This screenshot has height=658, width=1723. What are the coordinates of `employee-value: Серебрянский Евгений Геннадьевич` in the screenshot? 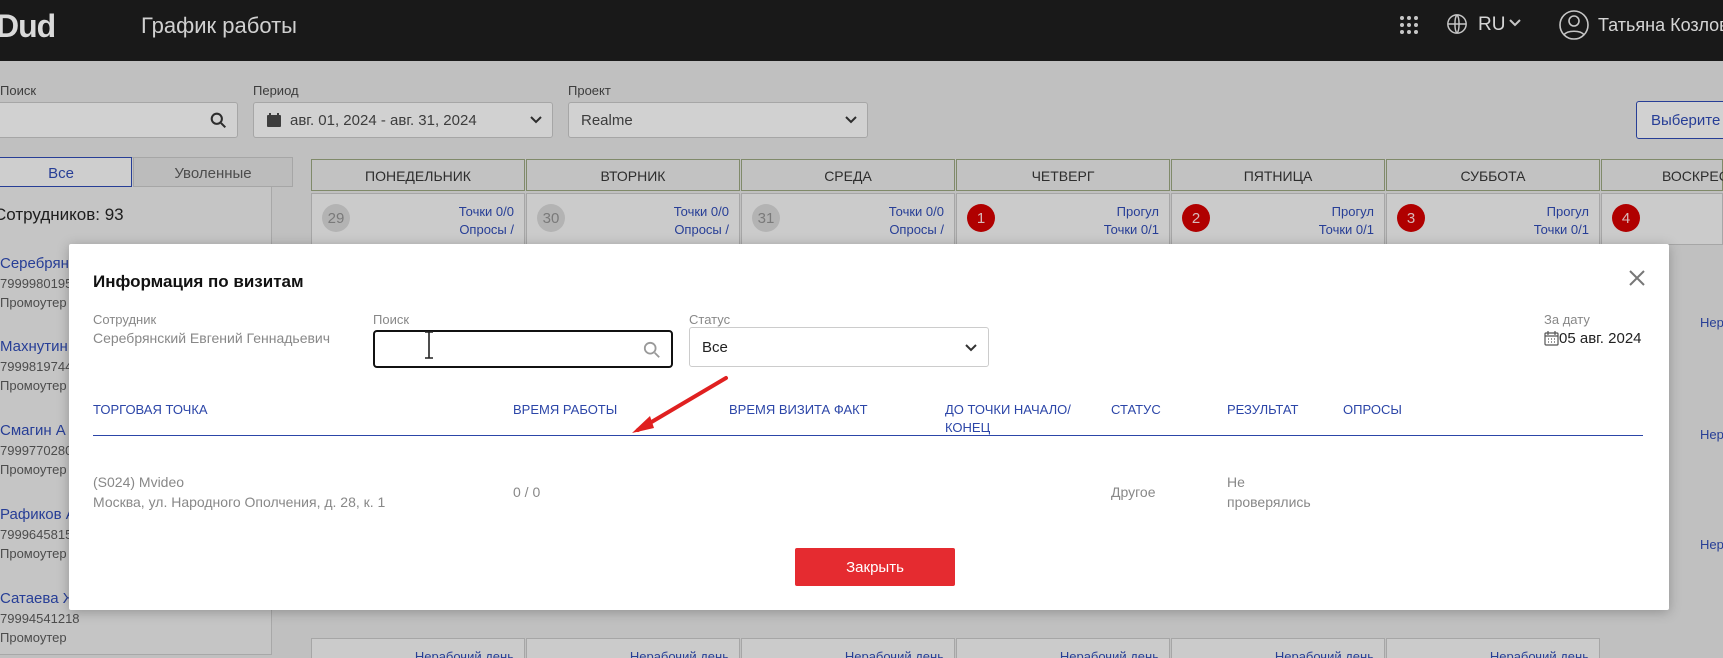 It's located at (212, 338).